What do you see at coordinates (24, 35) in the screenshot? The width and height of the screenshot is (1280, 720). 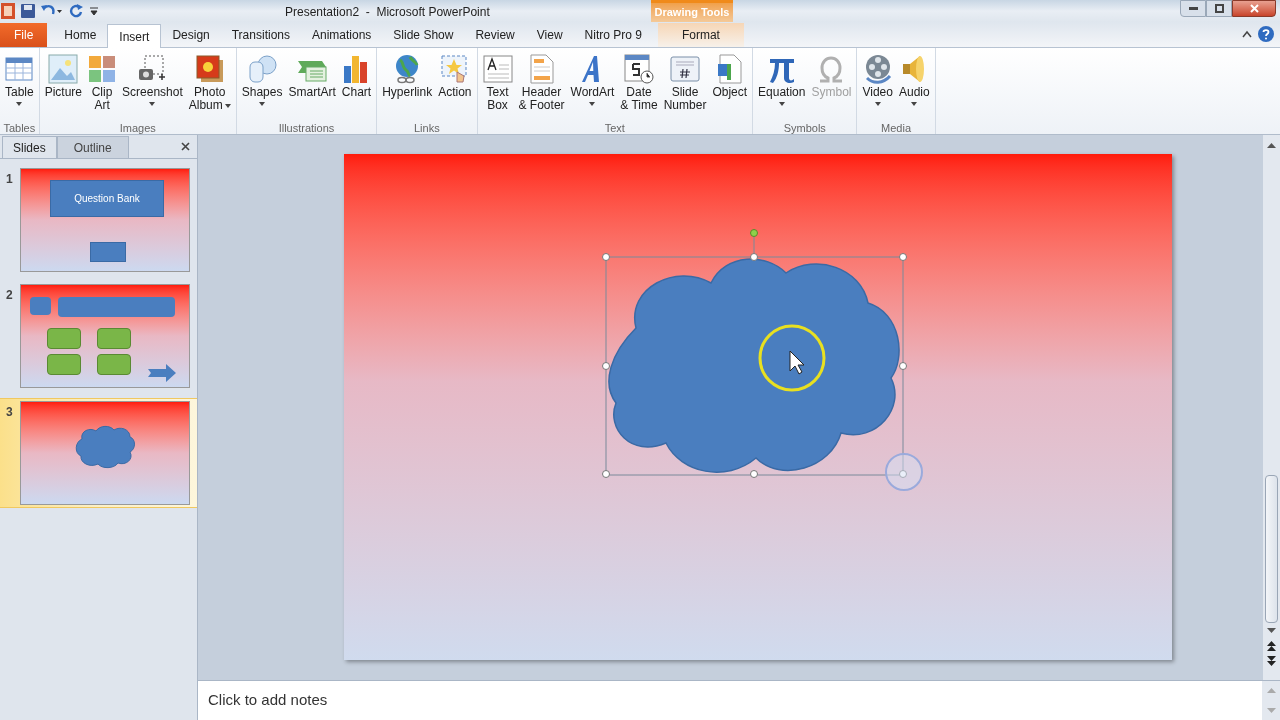 I see `file-tab: File` at bounding box center [24, 35].